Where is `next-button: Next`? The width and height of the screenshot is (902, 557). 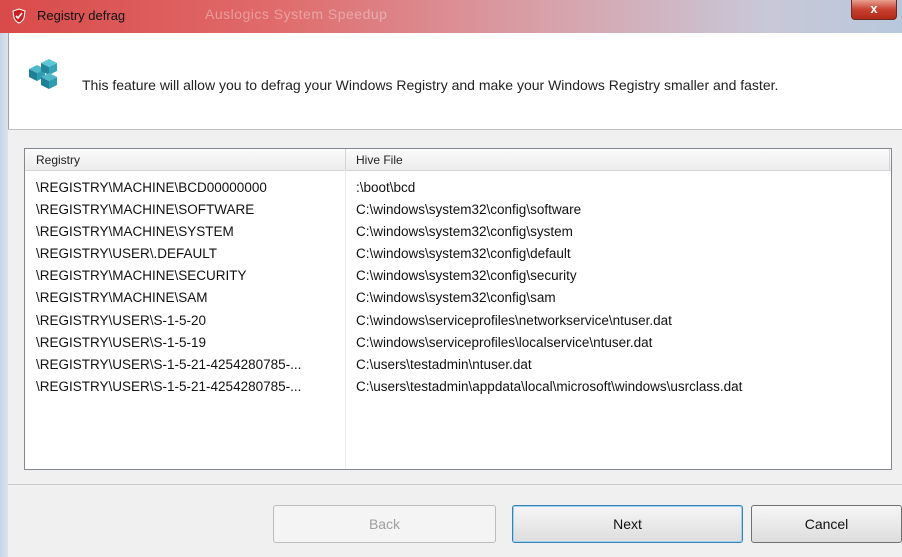 next-button: Next is located at coordinates (627, 524).